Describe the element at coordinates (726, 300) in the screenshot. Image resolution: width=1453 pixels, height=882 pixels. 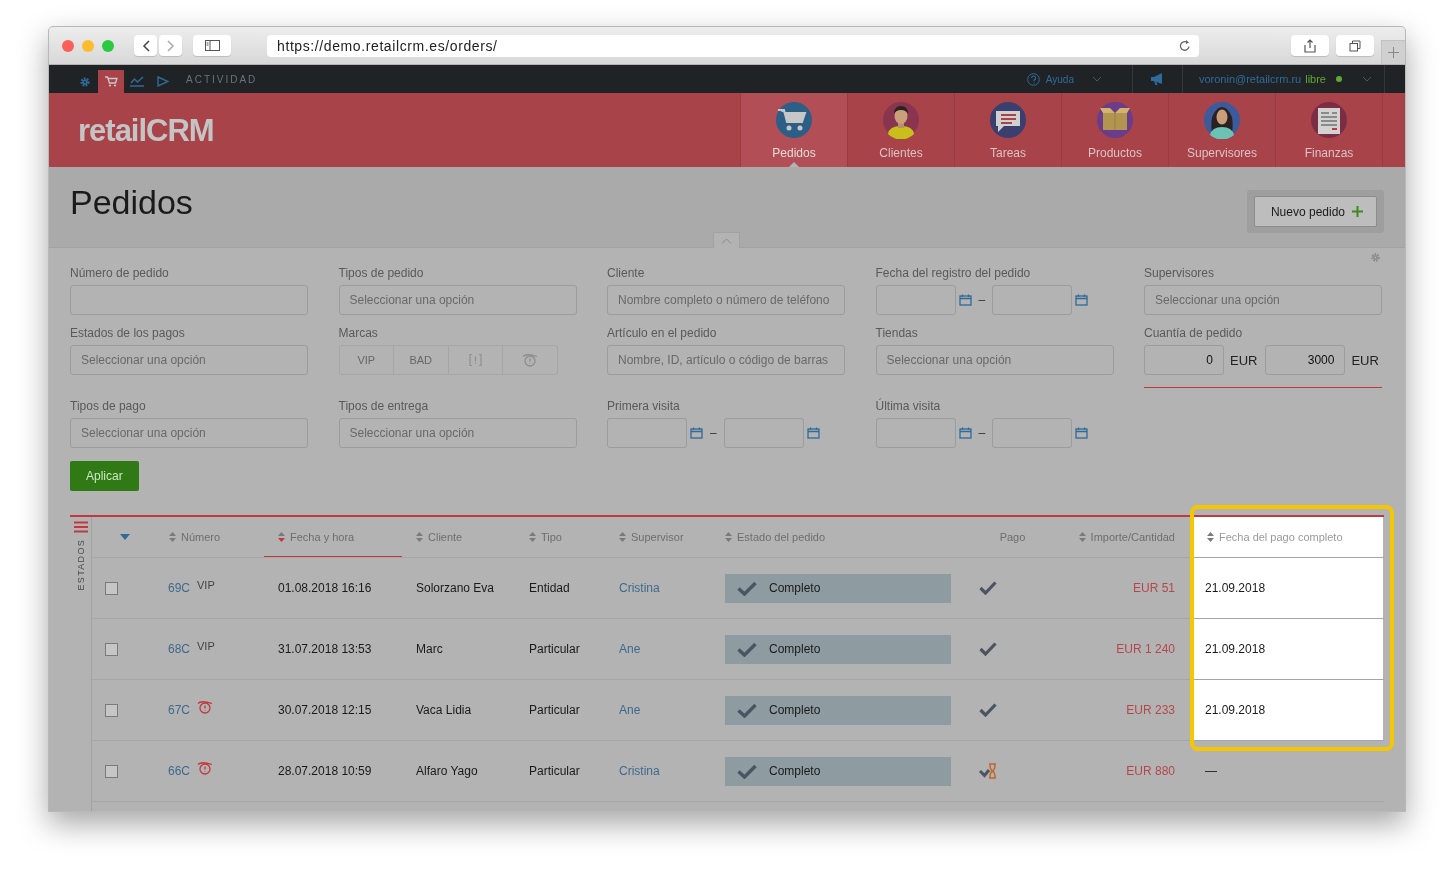
I see `input-field: Nombre completo o número de teléfono` at that location.